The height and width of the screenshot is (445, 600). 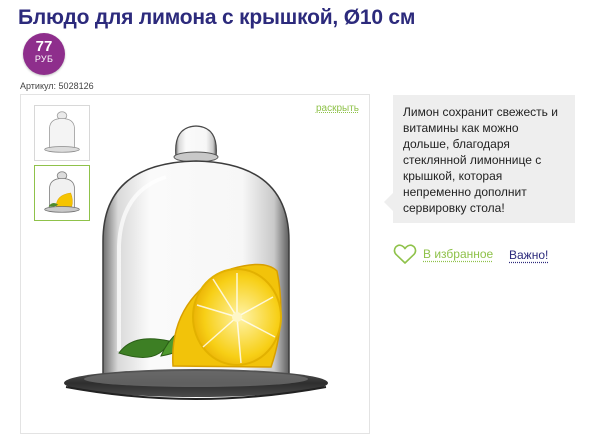 What do you see at coordinates (337, 108) in the screenshot?
I see `expand-link: раскрыть` at bounding box center [337, 108].